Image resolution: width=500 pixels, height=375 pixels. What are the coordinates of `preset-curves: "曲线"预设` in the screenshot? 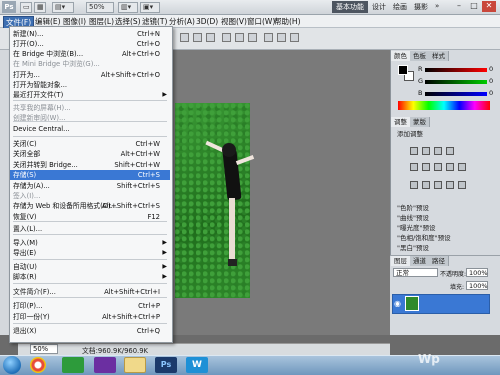 It's located at (439, 218).